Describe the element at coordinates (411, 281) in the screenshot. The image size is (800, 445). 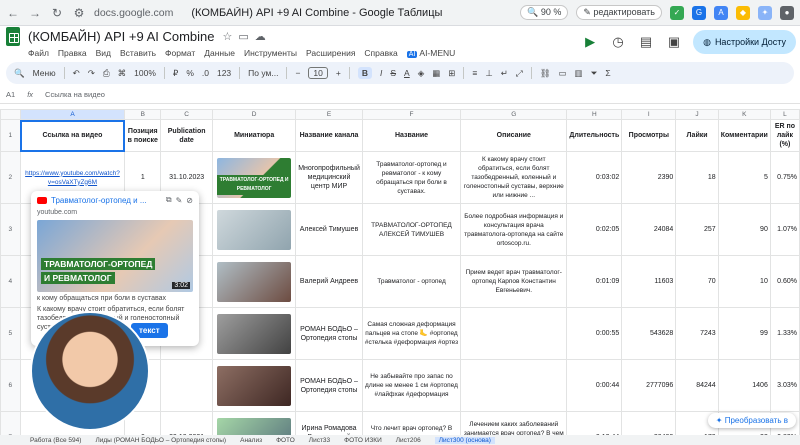
I see `cell-title: Травматолог - ортопед` at that location.